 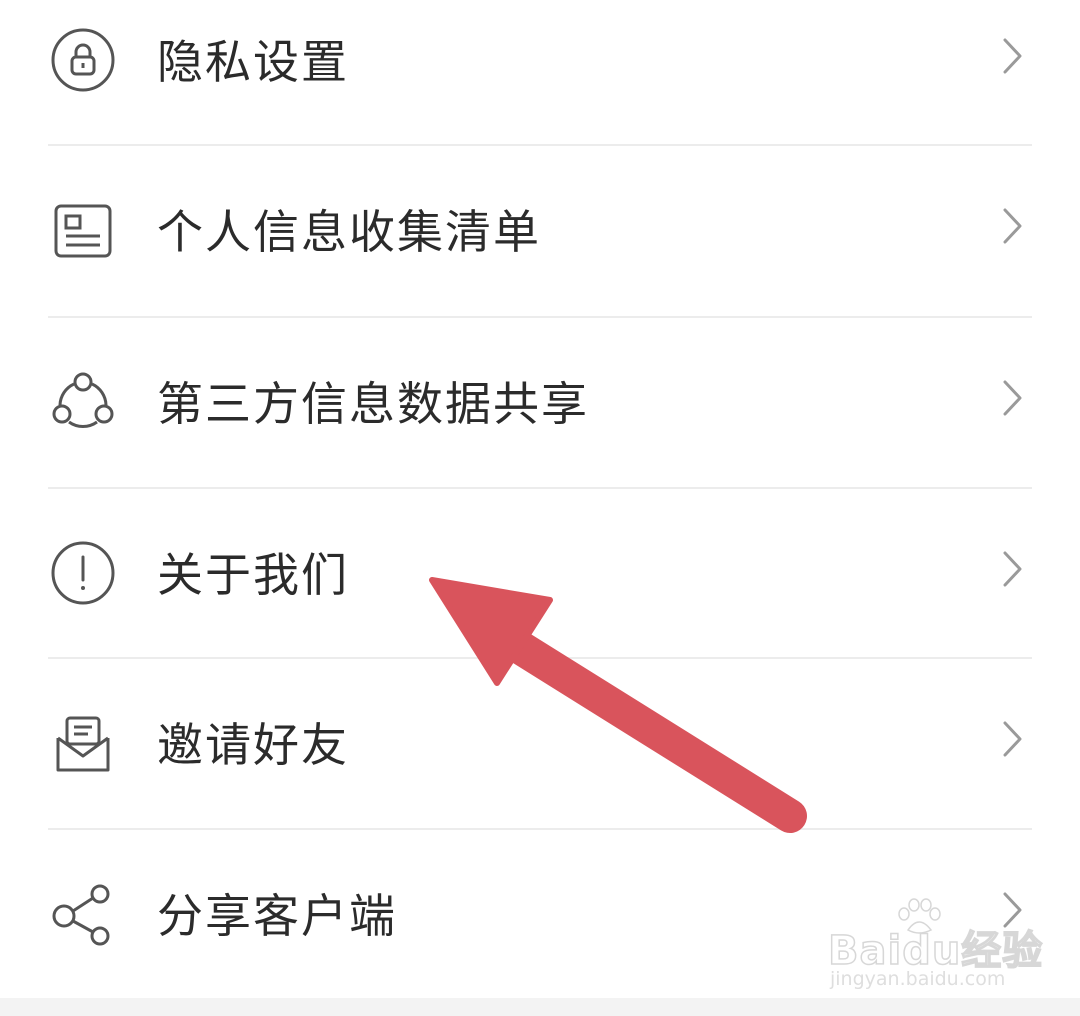 What do you see at coordinates (540, 1007) in the screenshot?
I see `bottom-band` at bounding box center [540, 1007].